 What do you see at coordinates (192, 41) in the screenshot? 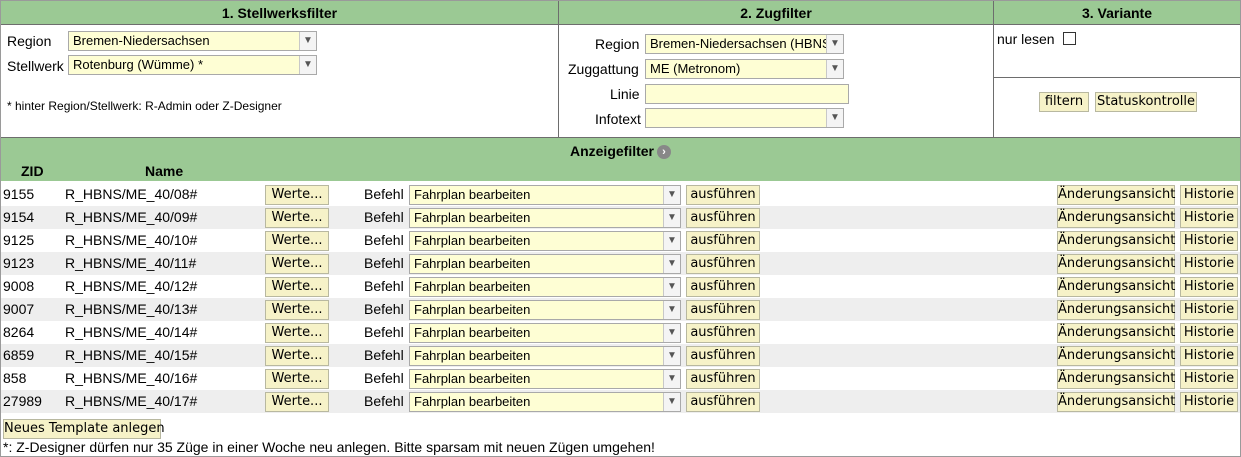
I see `region-select: Bremen-Niedersachsen ▼` at bounding box center [192, 41].